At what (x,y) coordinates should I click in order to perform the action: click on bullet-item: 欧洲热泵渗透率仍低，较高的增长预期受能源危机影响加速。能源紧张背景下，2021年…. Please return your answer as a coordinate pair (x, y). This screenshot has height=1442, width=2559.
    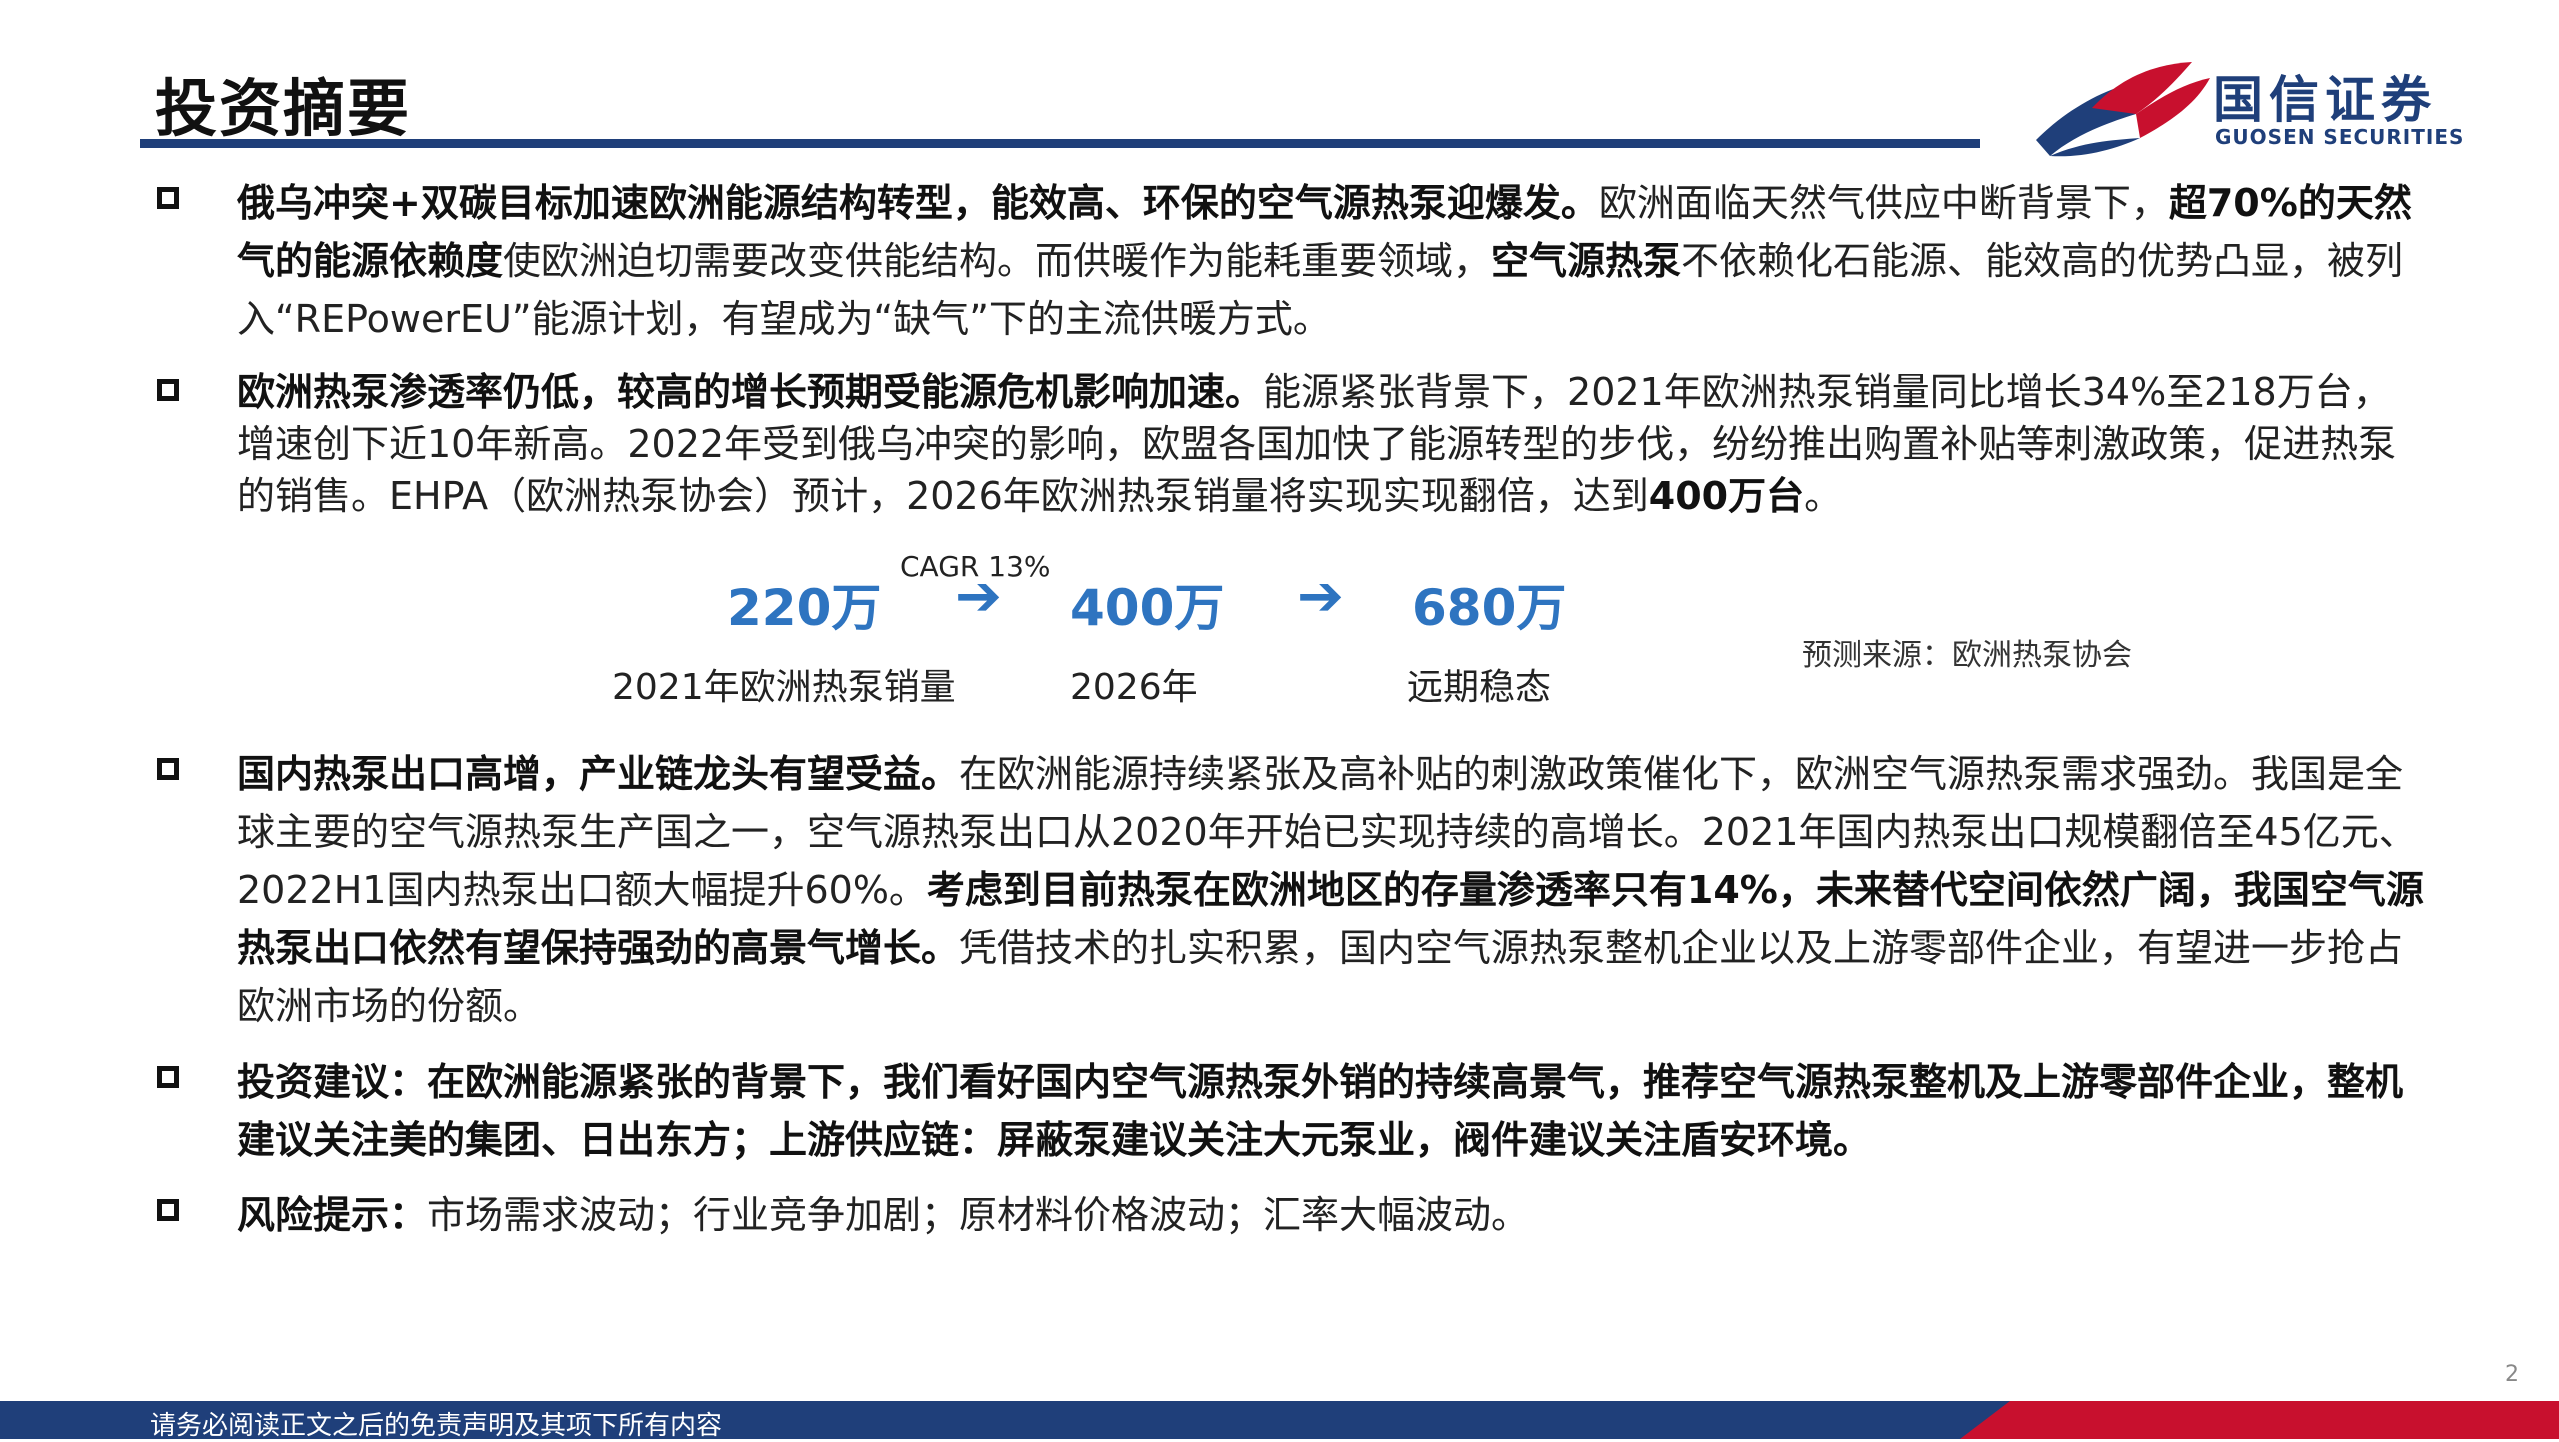
    Looking at the image, I should click on (1292, 444).